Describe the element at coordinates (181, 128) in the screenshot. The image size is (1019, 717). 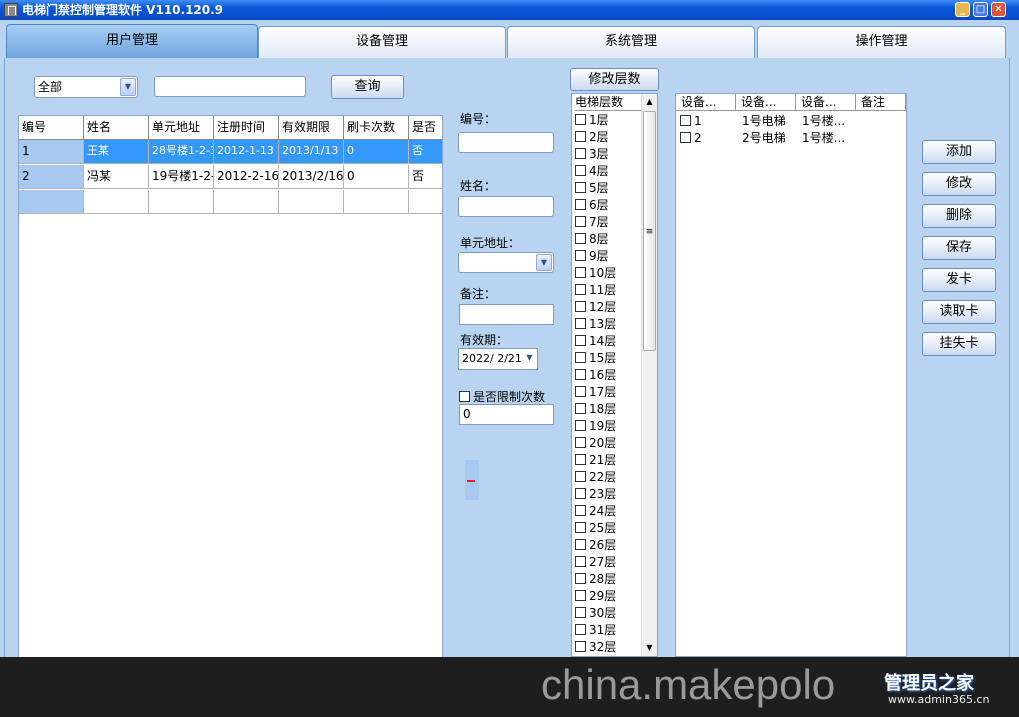
I see `column-header: 单元地址` at that location.